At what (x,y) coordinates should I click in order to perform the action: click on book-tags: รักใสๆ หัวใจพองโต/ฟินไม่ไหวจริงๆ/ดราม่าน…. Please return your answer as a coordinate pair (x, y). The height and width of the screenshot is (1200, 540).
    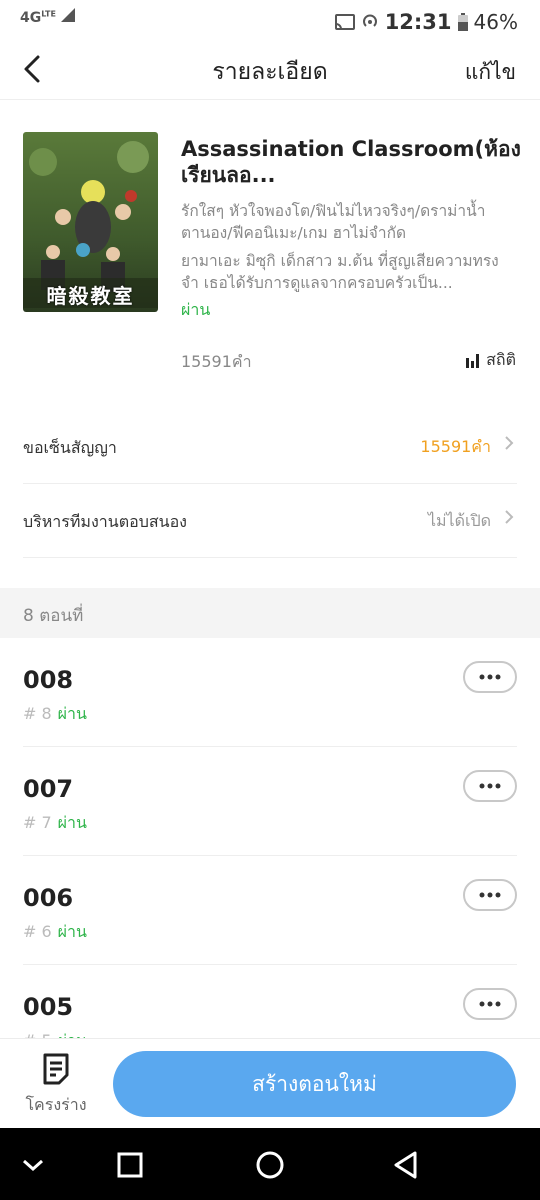
    Looking at the image, I should click on (333, 222).